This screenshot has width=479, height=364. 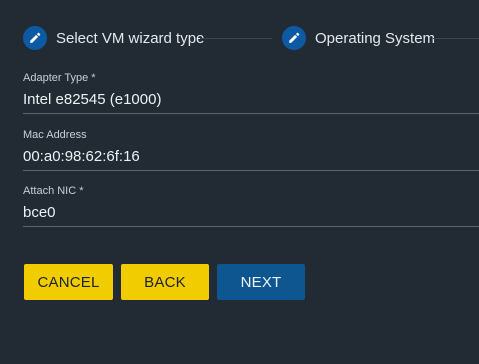 I want to click on step-label: Select VM wizard type, so click(x=130, y=38).